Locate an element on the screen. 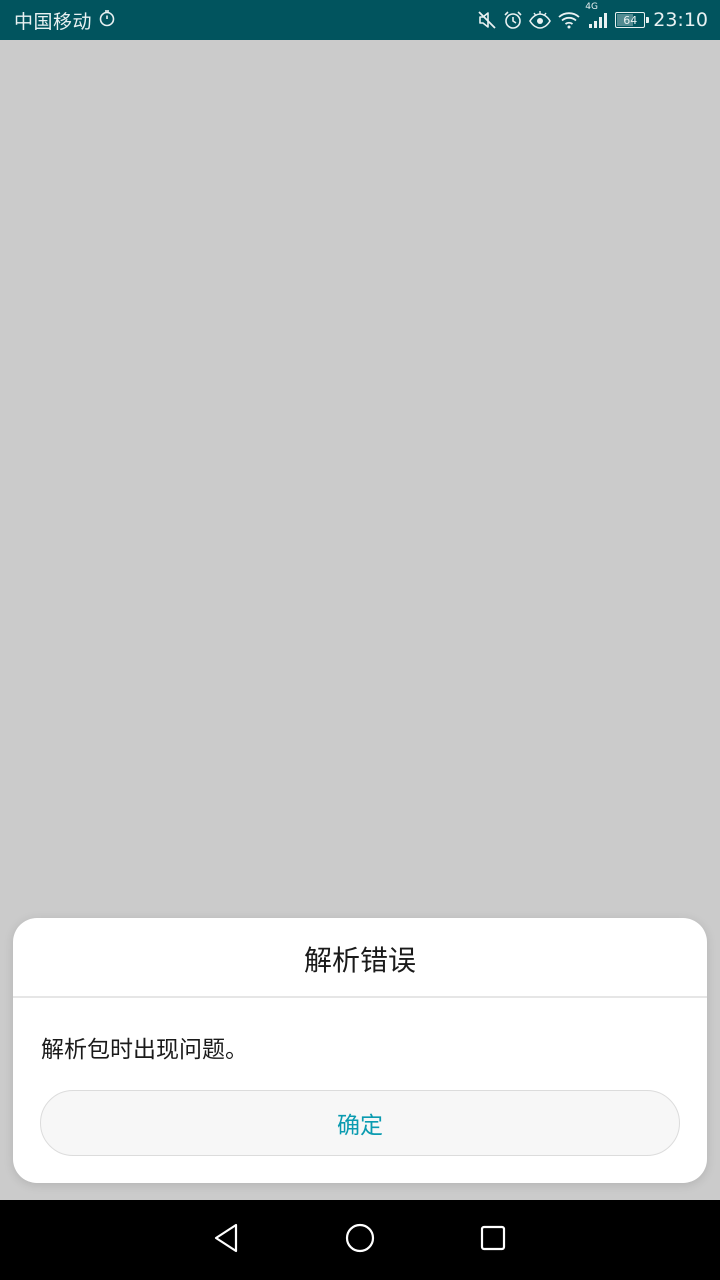 This screenshot has height=1280, width=720. dialog-message: 解析包时出现问题。 is located at coordinates (144, 1050).